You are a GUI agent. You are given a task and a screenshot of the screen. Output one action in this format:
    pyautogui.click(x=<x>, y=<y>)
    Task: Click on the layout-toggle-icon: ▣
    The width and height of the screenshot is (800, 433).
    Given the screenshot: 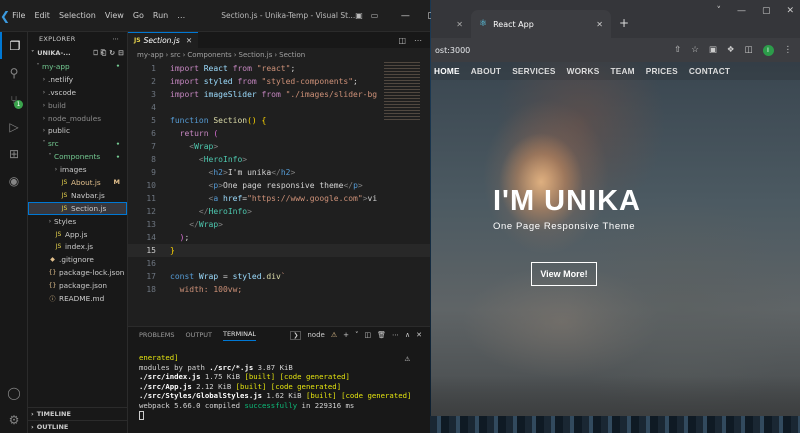 What is the action you would take?
    pyautogui.click(x=359, y=15)
    